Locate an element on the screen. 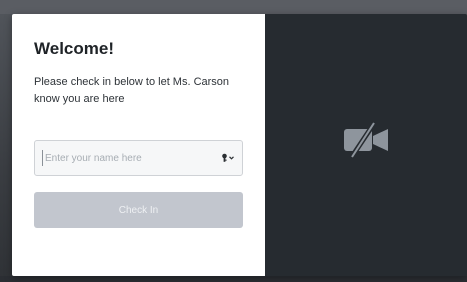  name-field is located at coordinates (138, 158).